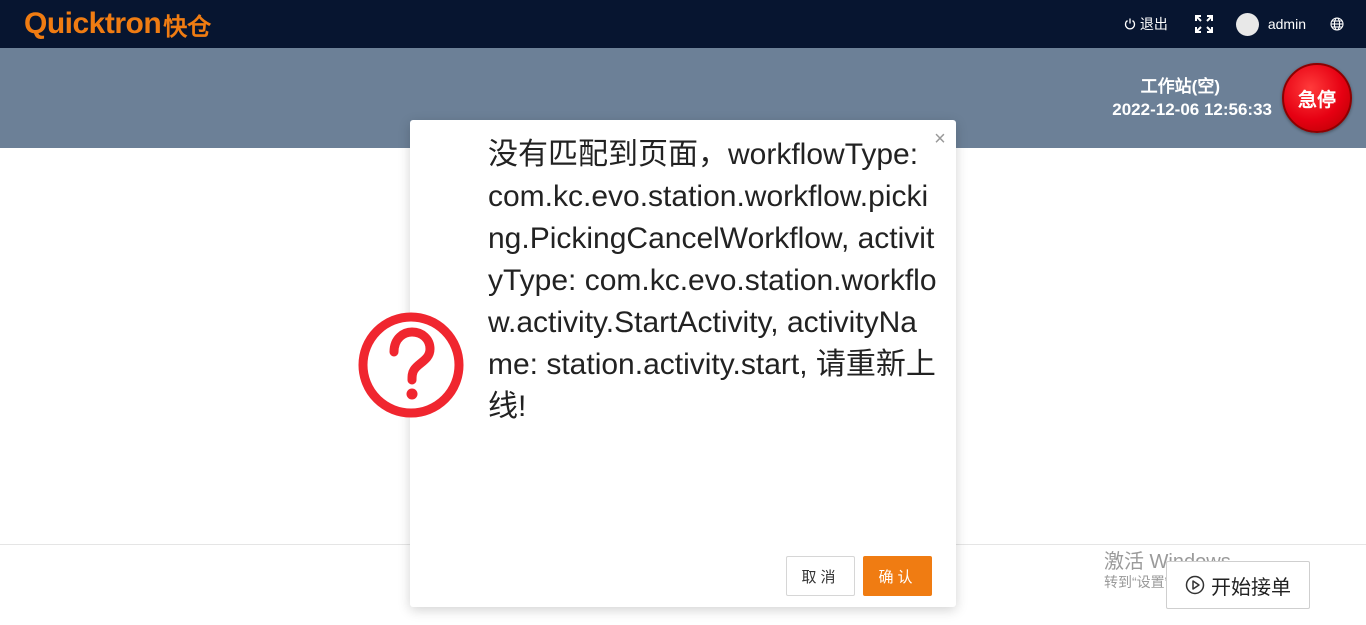  Describe the element at coordinates (1286, 24) in the screenshot. I see `user-name: admin` at that location.